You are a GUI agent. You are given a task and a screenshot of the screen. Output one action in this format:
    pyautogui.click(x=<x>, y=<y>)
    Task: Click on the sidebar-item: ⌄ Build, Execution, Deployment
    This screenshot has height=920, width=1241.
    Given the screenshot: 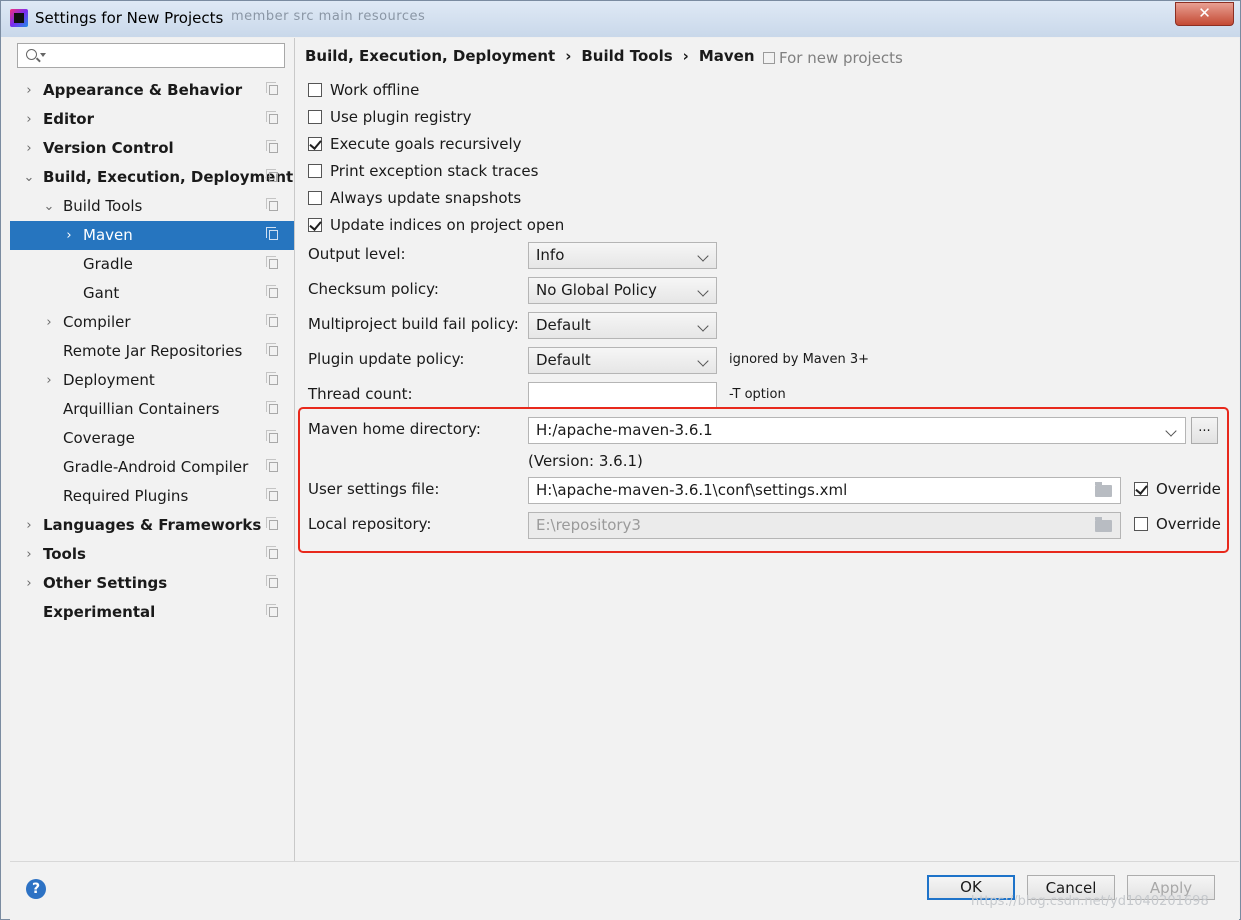 What is the action you would take?
    pyautogui.click(x=152, y=177)
    